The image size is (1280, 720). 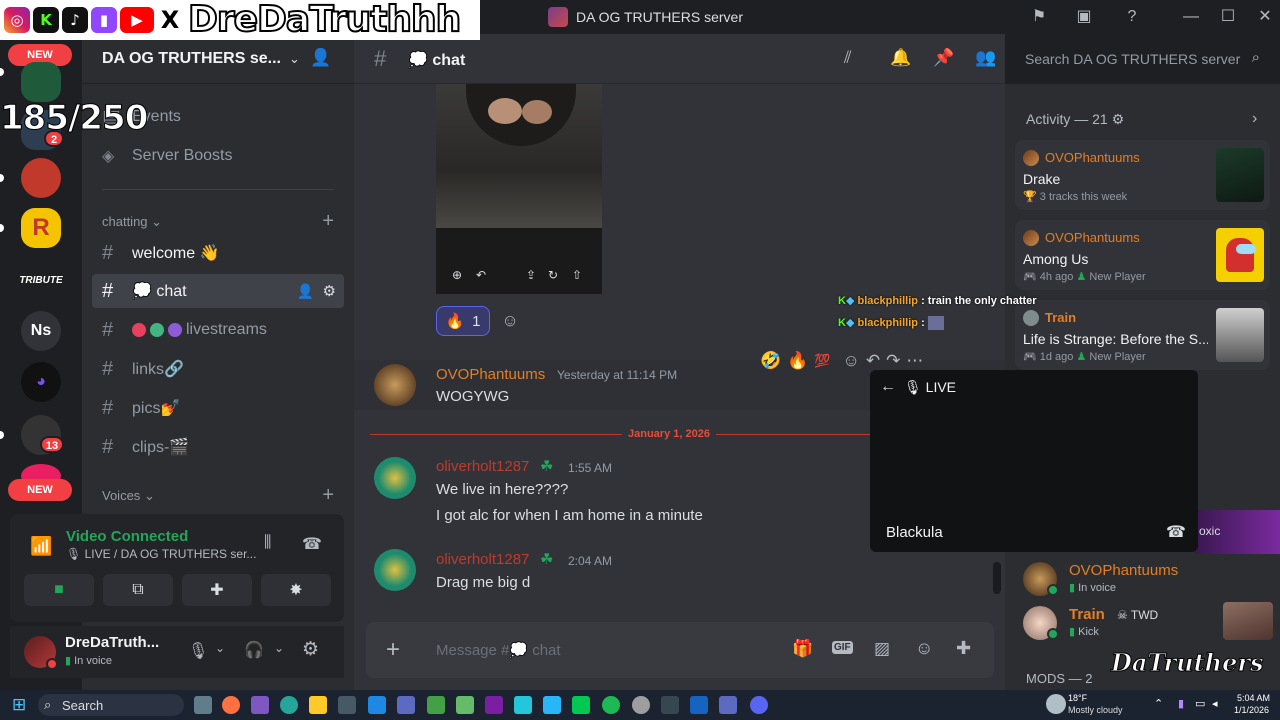 What do you see at coordinates (59, 590) in the screenshot?
I see `camera-button: ■` at bounding box center [59, 590].